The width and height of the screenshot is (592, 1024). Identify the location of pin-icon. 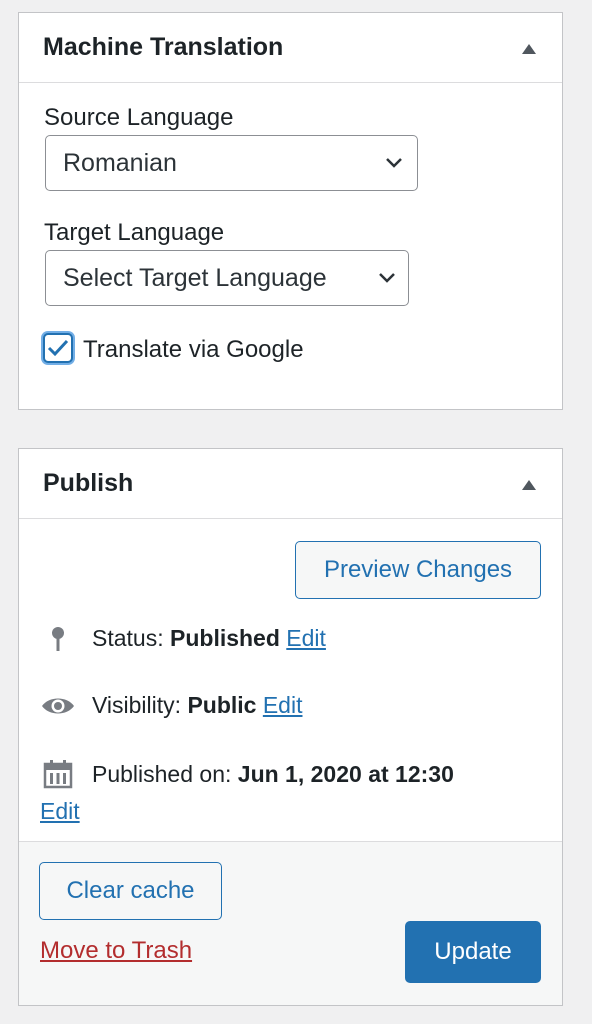
(58, 639).